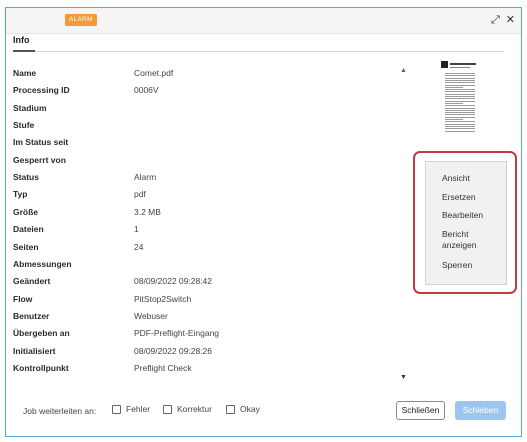 This screenshot has height=442, width=527. I want to click on property-label: Größe, so click(26, 211).